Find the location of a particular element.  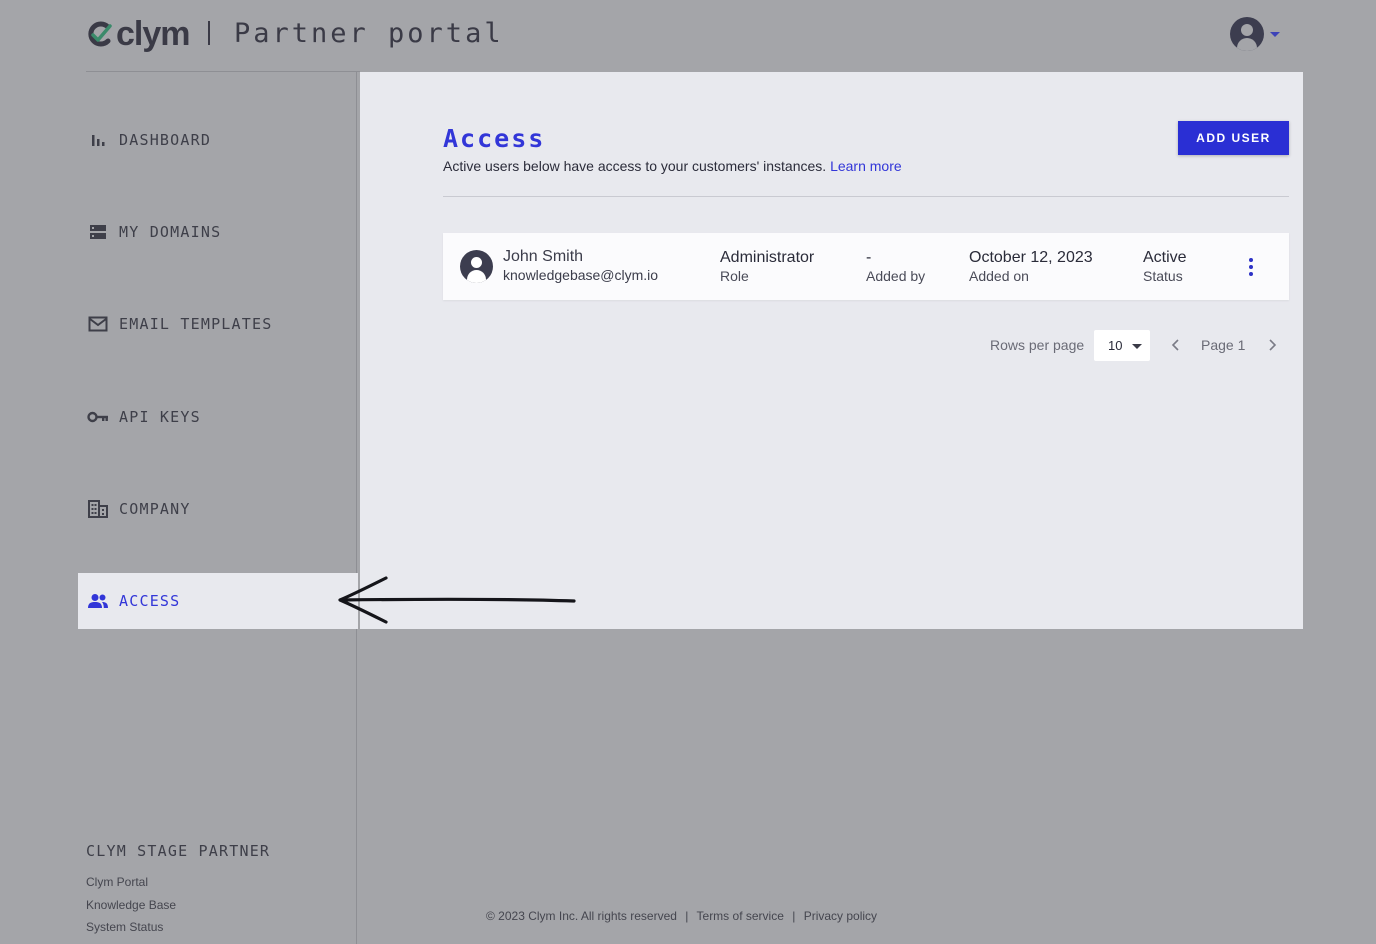

added-by-label: Added by is located at coordinates (896, 276).